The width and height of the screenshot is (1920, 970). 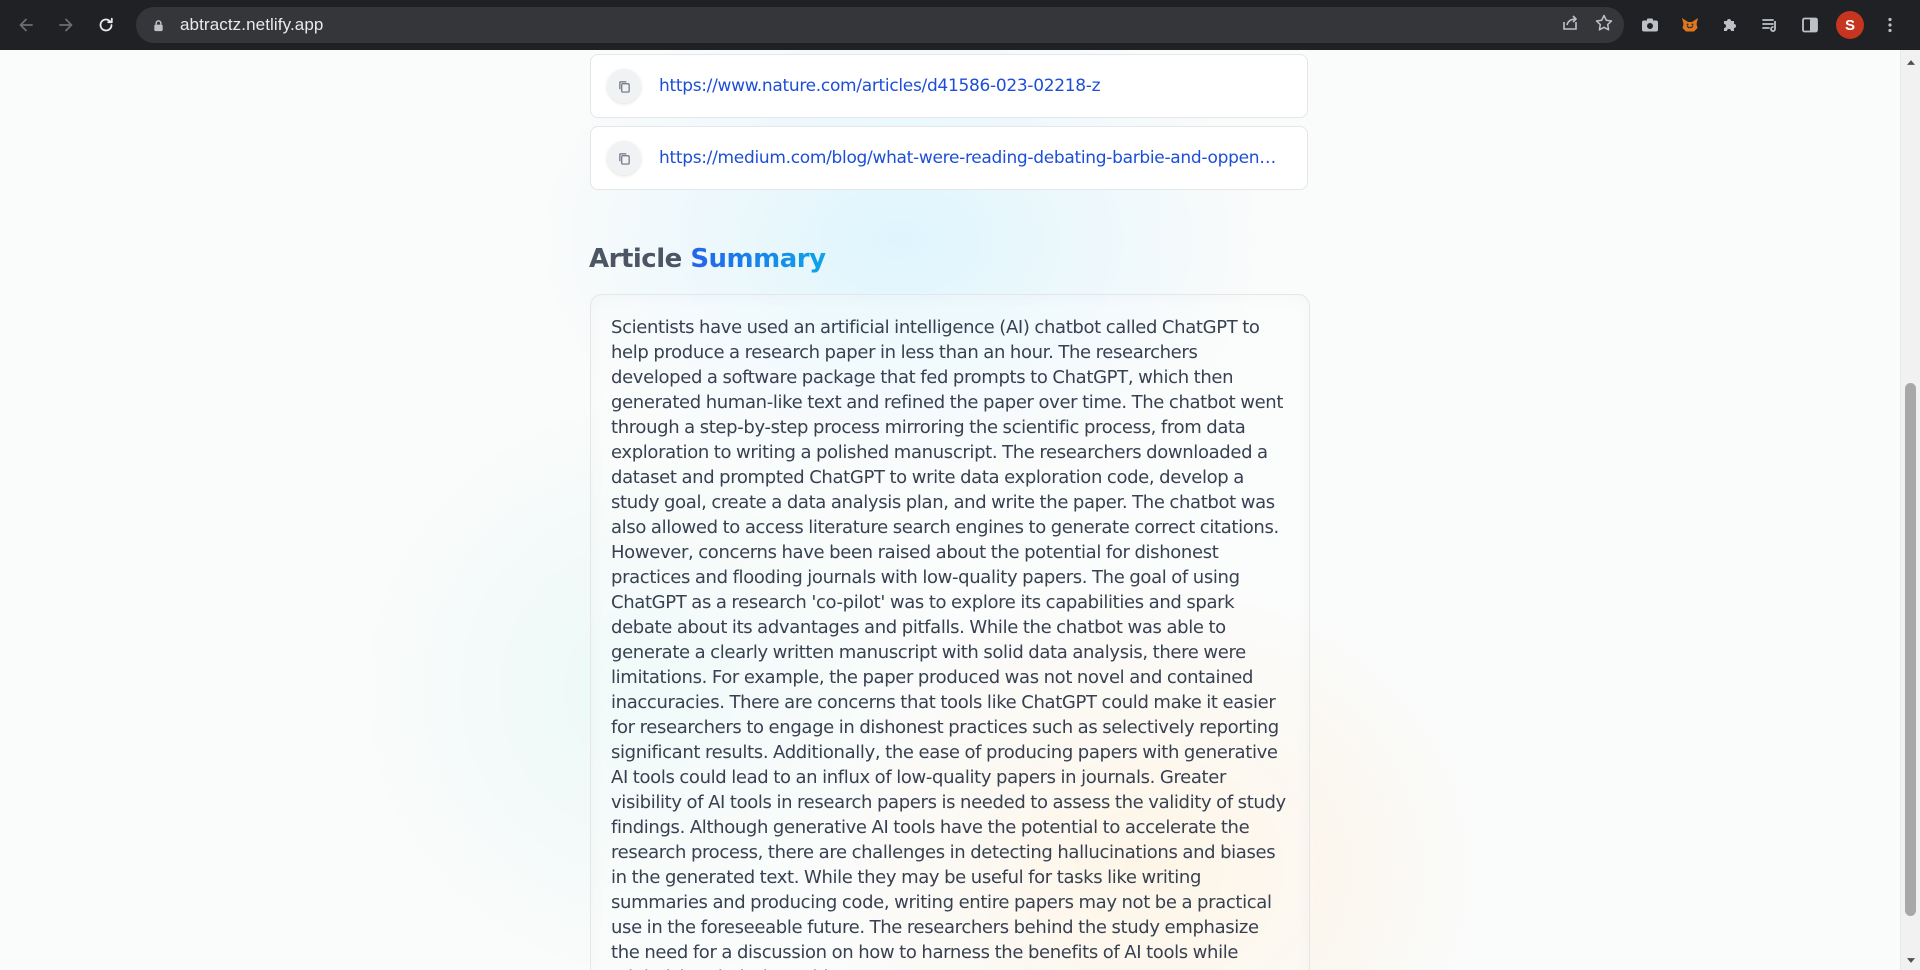 I want to click on forward-button, so click(x=66, y=25).